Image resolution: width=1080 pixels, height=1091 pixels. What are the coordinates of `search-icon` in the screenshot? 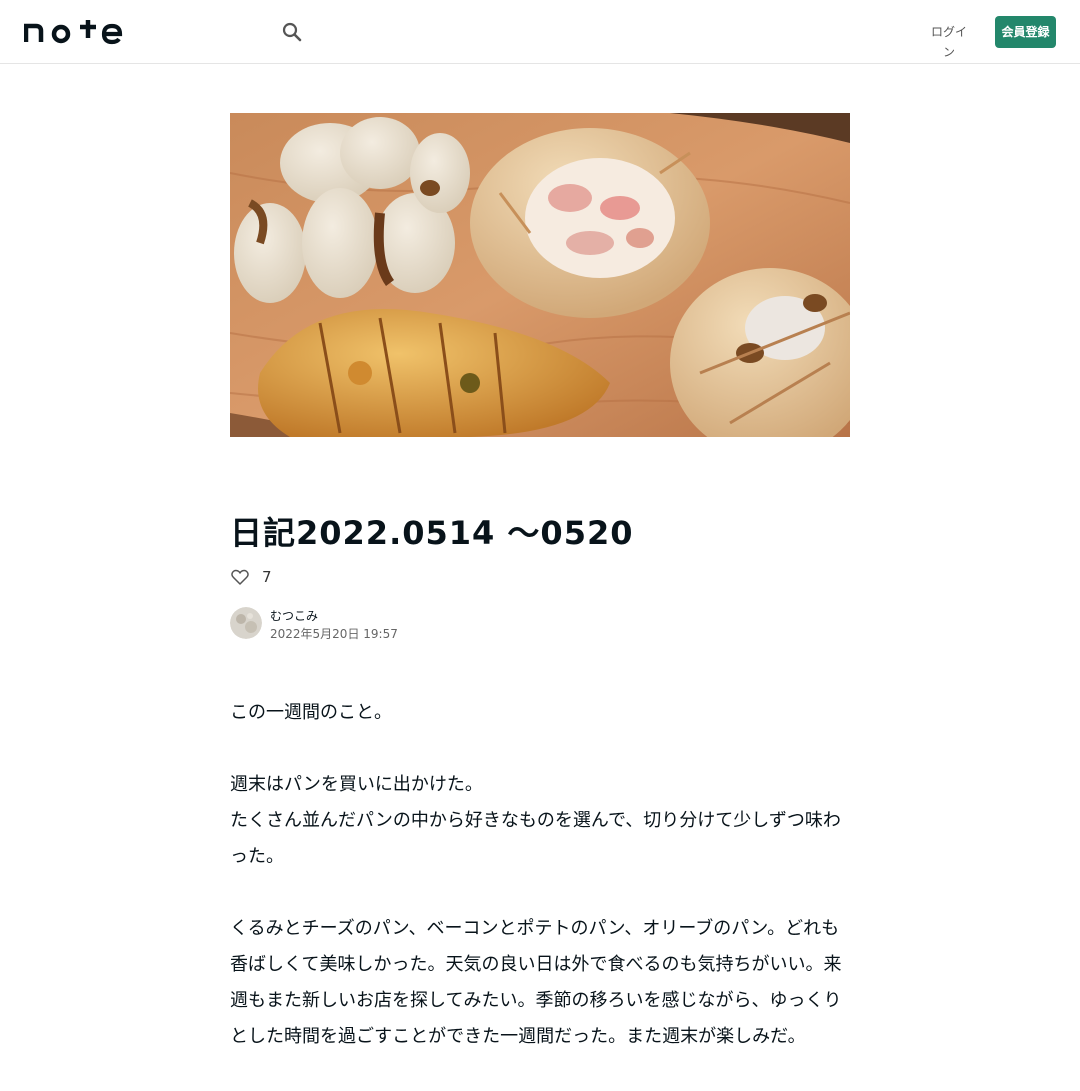 It's located at (292, 32).